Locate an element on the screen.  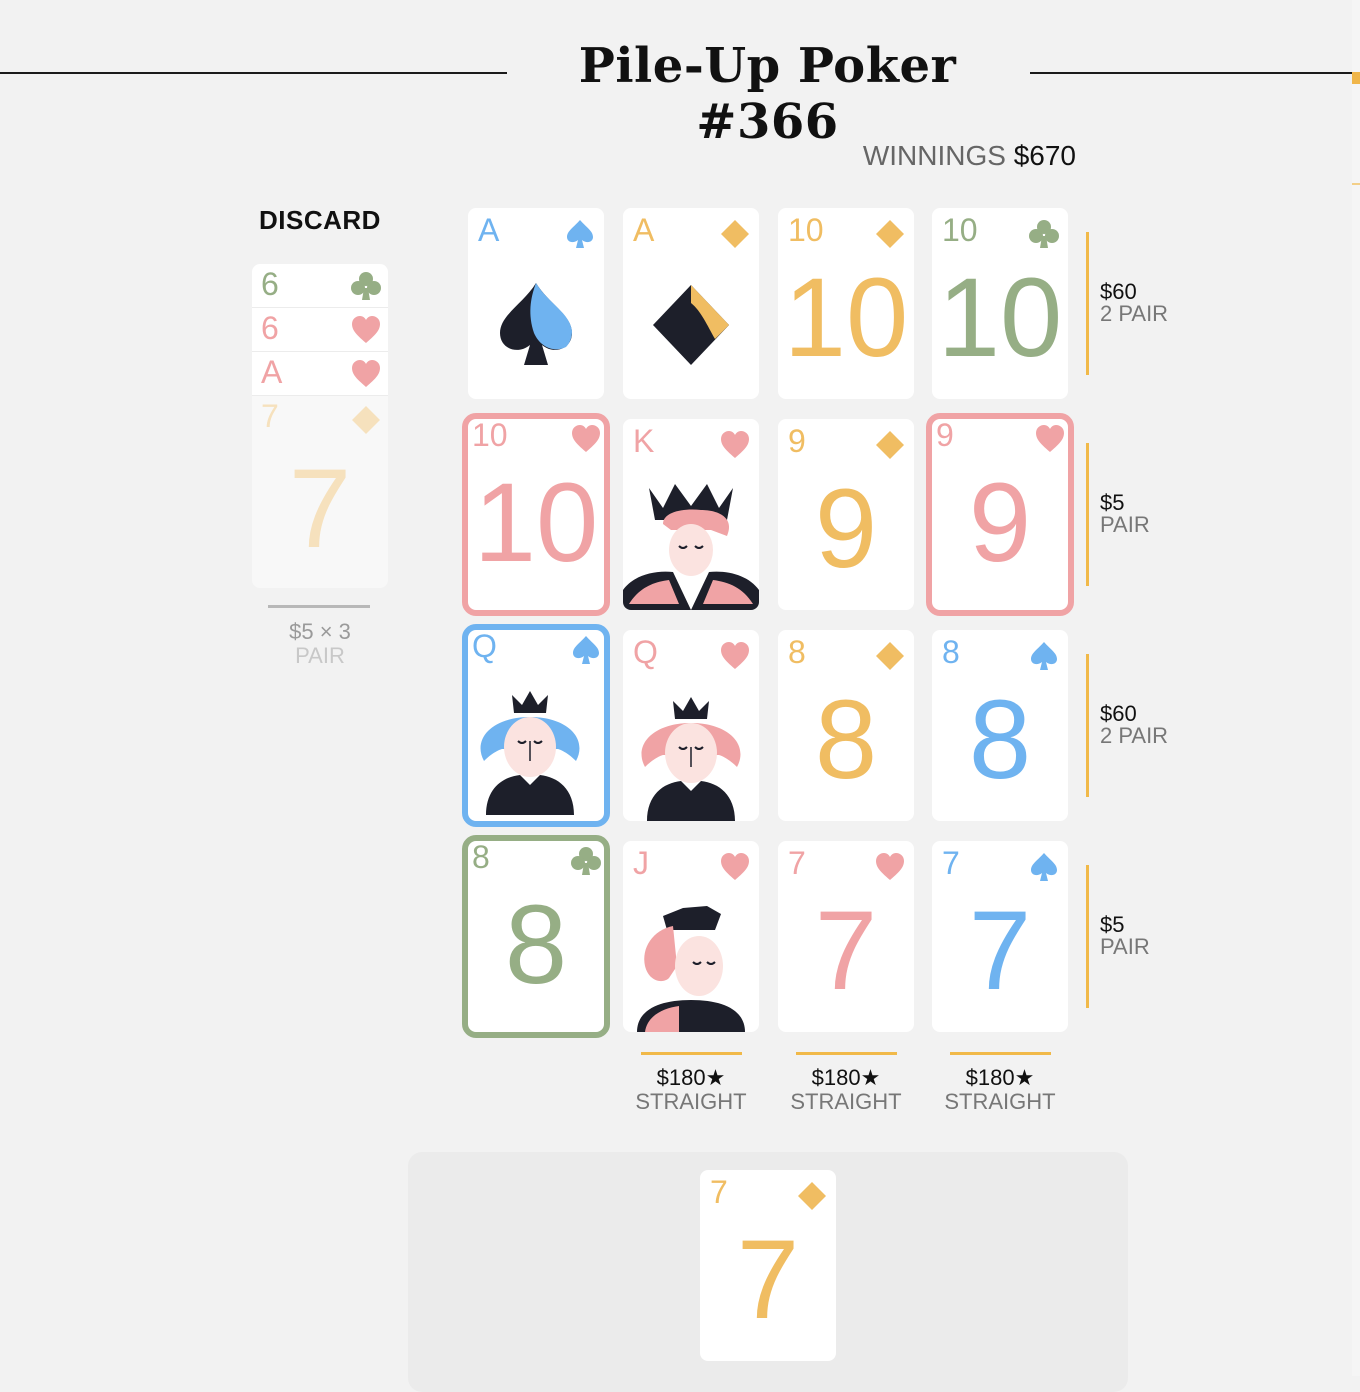
card-7-of-spades: 77 is located at coordinates (1000, 936).